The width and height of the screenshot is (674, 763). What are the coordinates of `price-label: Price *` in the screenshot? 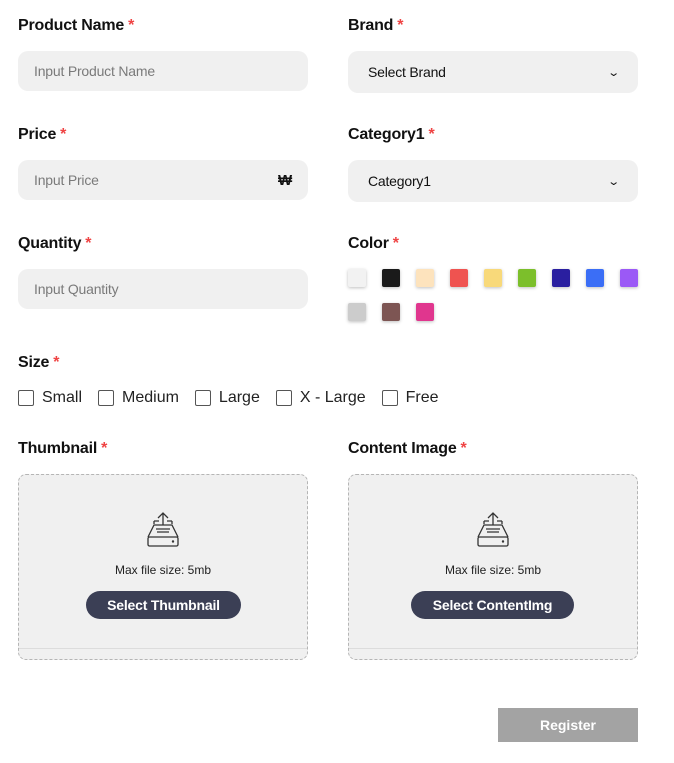 It's located at (42, 134).